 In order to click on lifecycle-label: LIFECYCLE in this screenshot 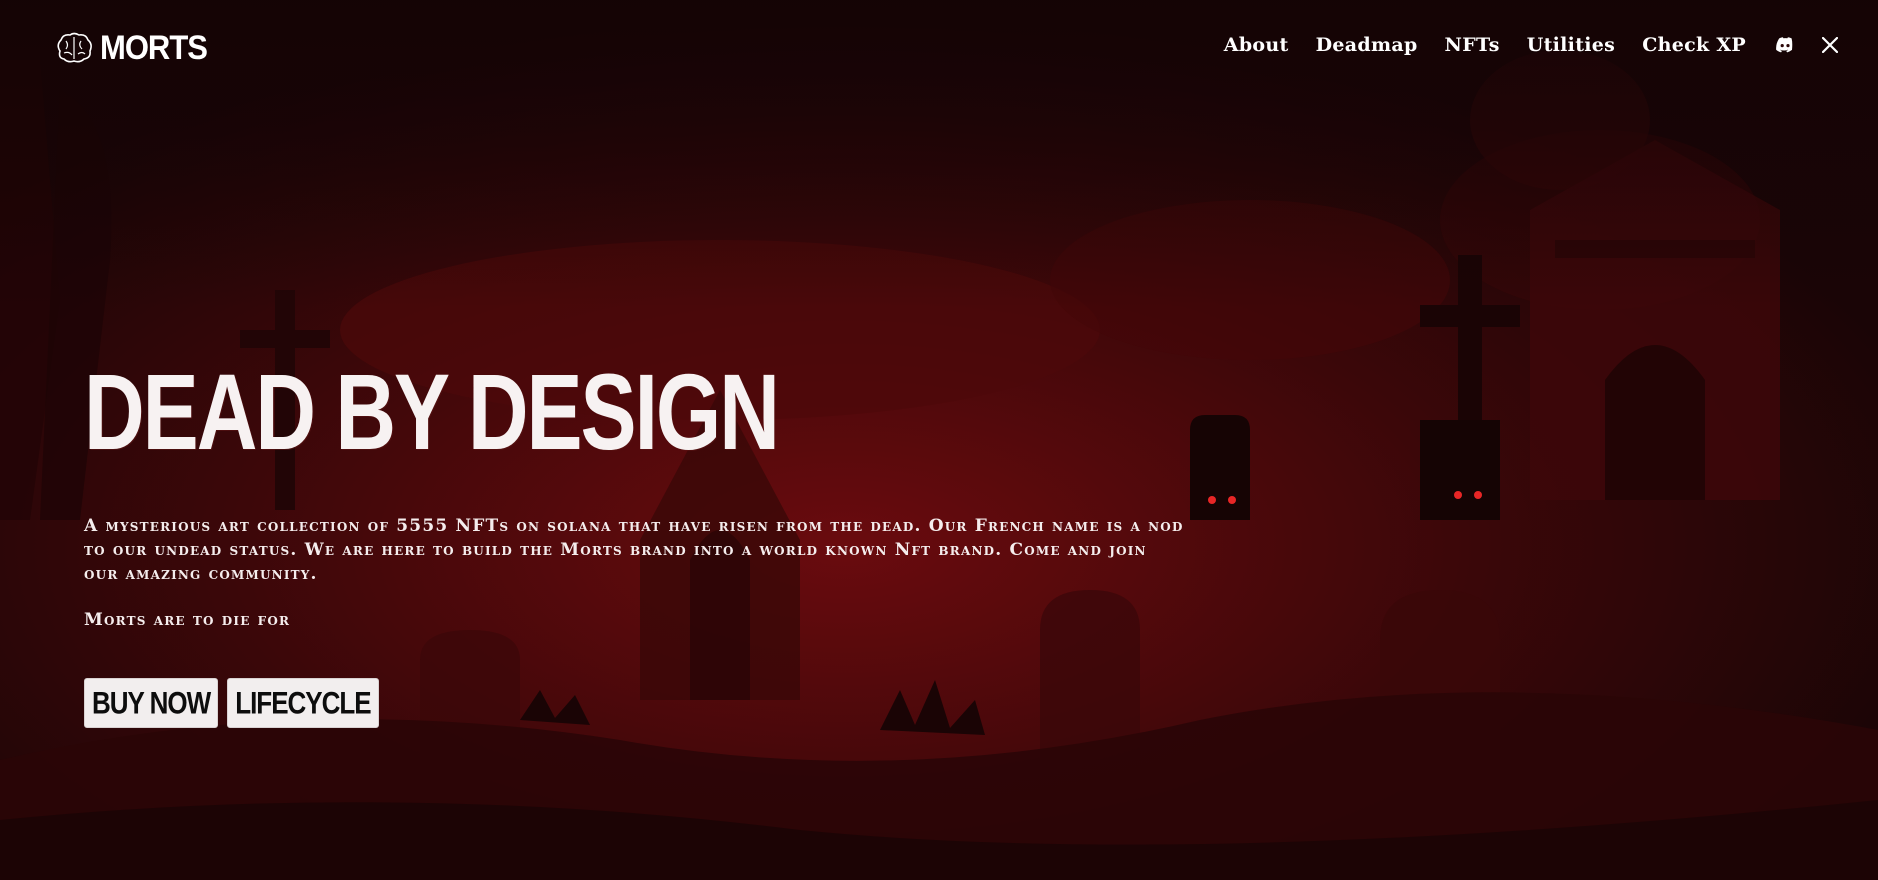, I will do `click(303, 702)`.